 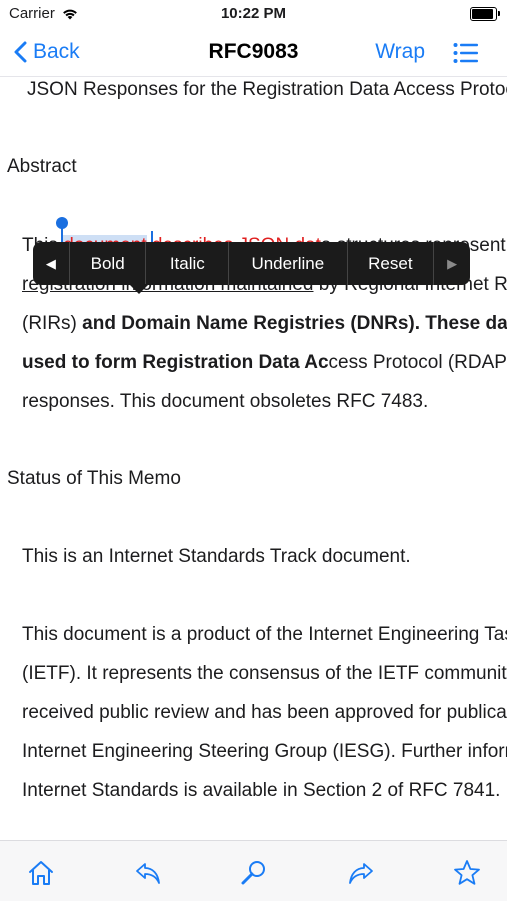 I want to click on navigation-bar: Back RFC9083 Wrap, so click(x=253, y=53).